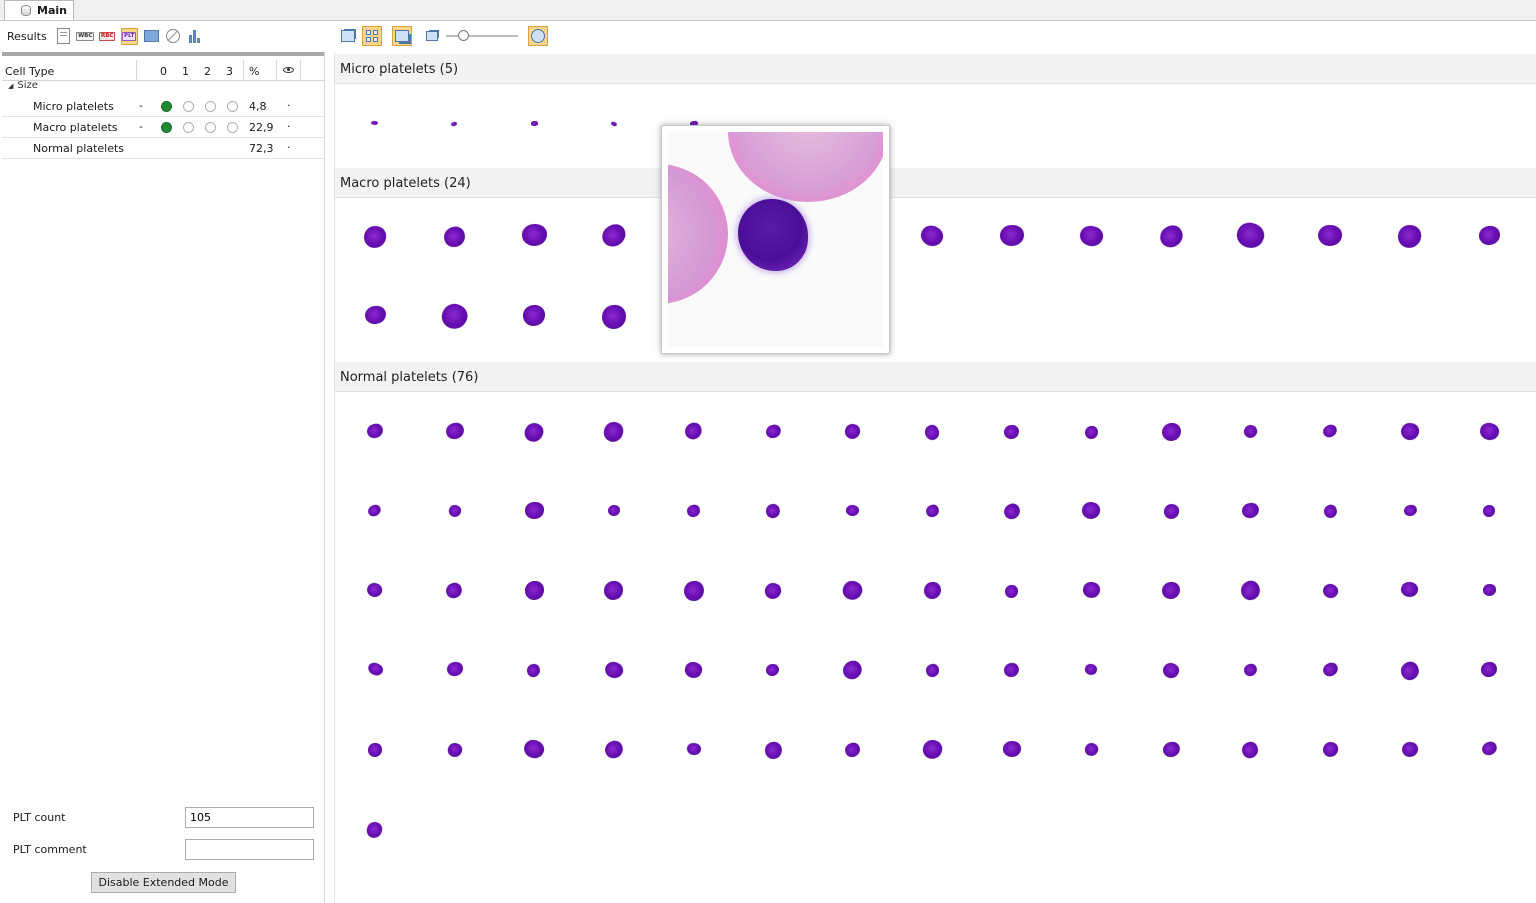  I want to click on stacked-view-button, so click(402, 36).